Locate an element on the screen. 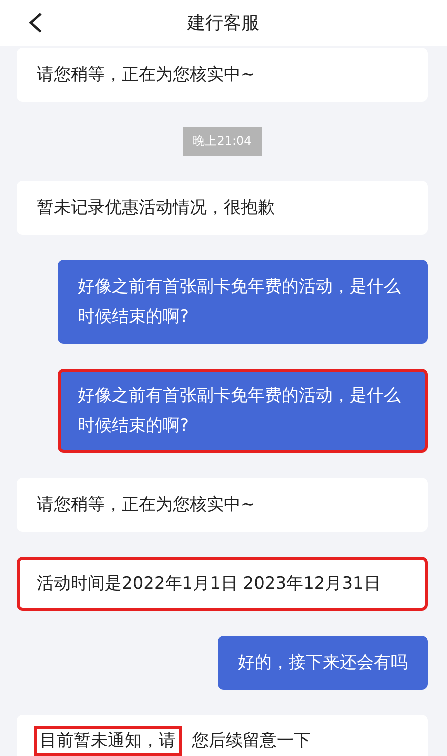  highlighted-text: 目前暂未通知，请 is located at coordinates (108, 741).